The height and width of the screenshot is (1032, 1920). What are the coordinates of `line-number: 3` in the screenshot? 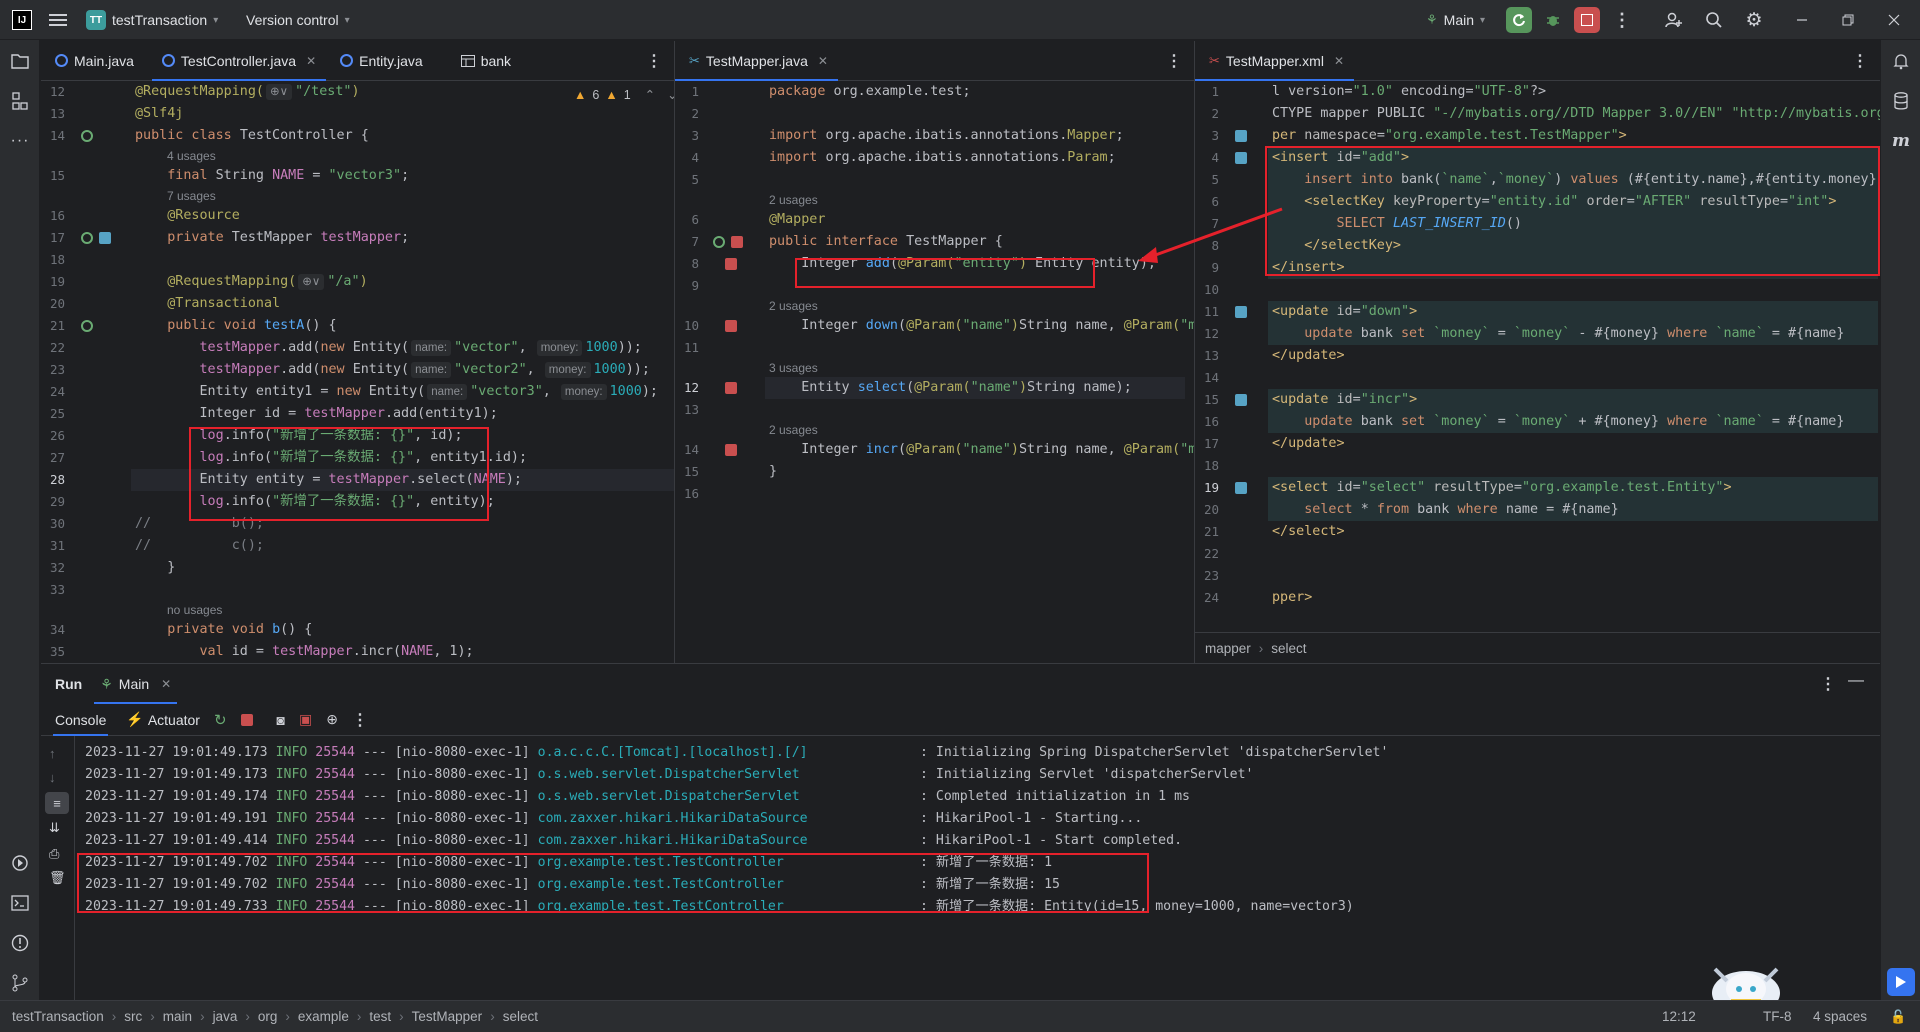 It's located at (687, 136).